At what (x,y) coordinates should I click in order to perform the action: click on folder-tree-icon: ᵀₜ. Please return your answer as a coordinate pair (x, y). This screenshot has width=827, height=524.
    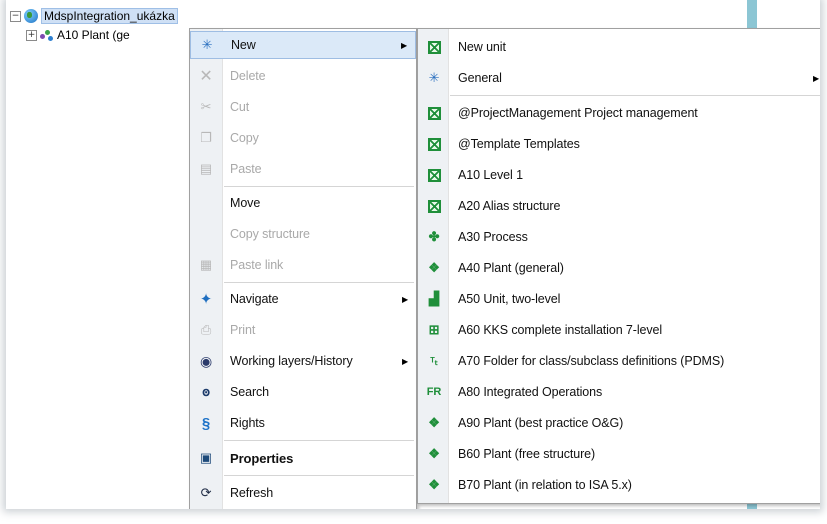
    Looking at the image, I should click on (434, 361).